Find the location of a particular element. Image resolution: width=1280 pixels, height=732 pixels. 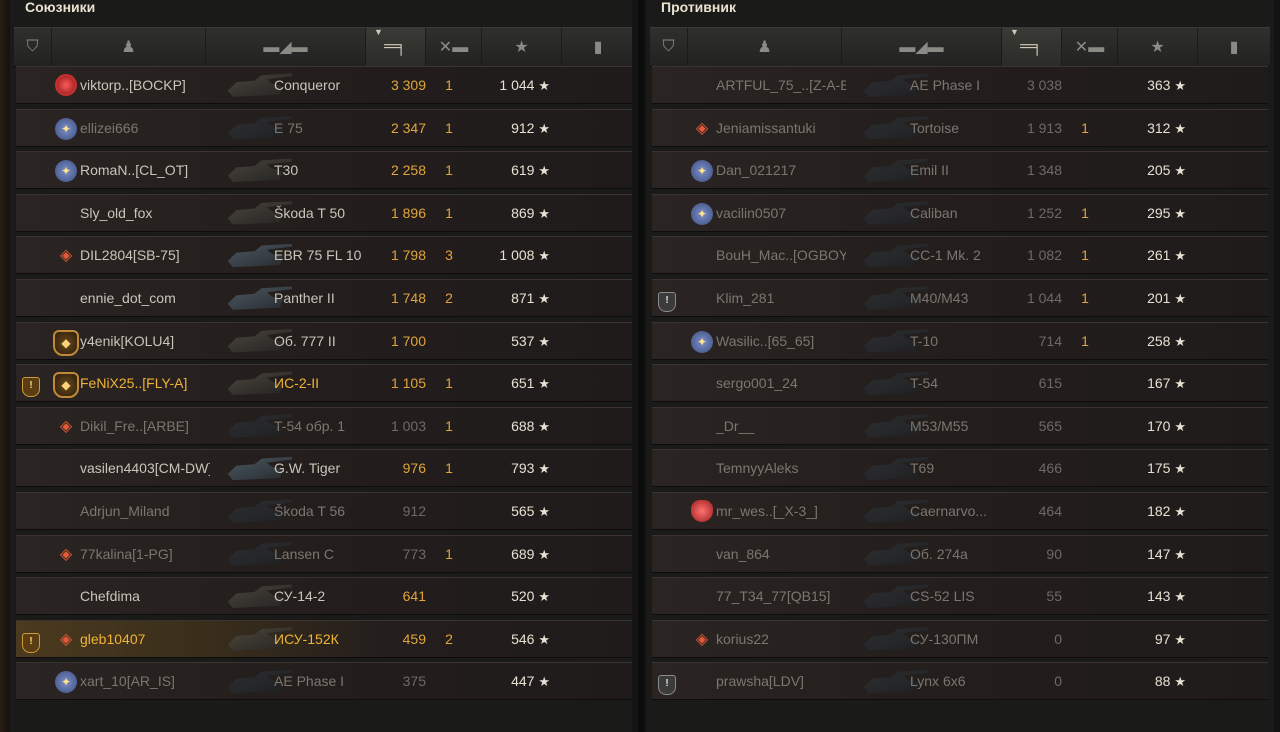

damage-icon: ═╕ is located at coordinates (395, 46).